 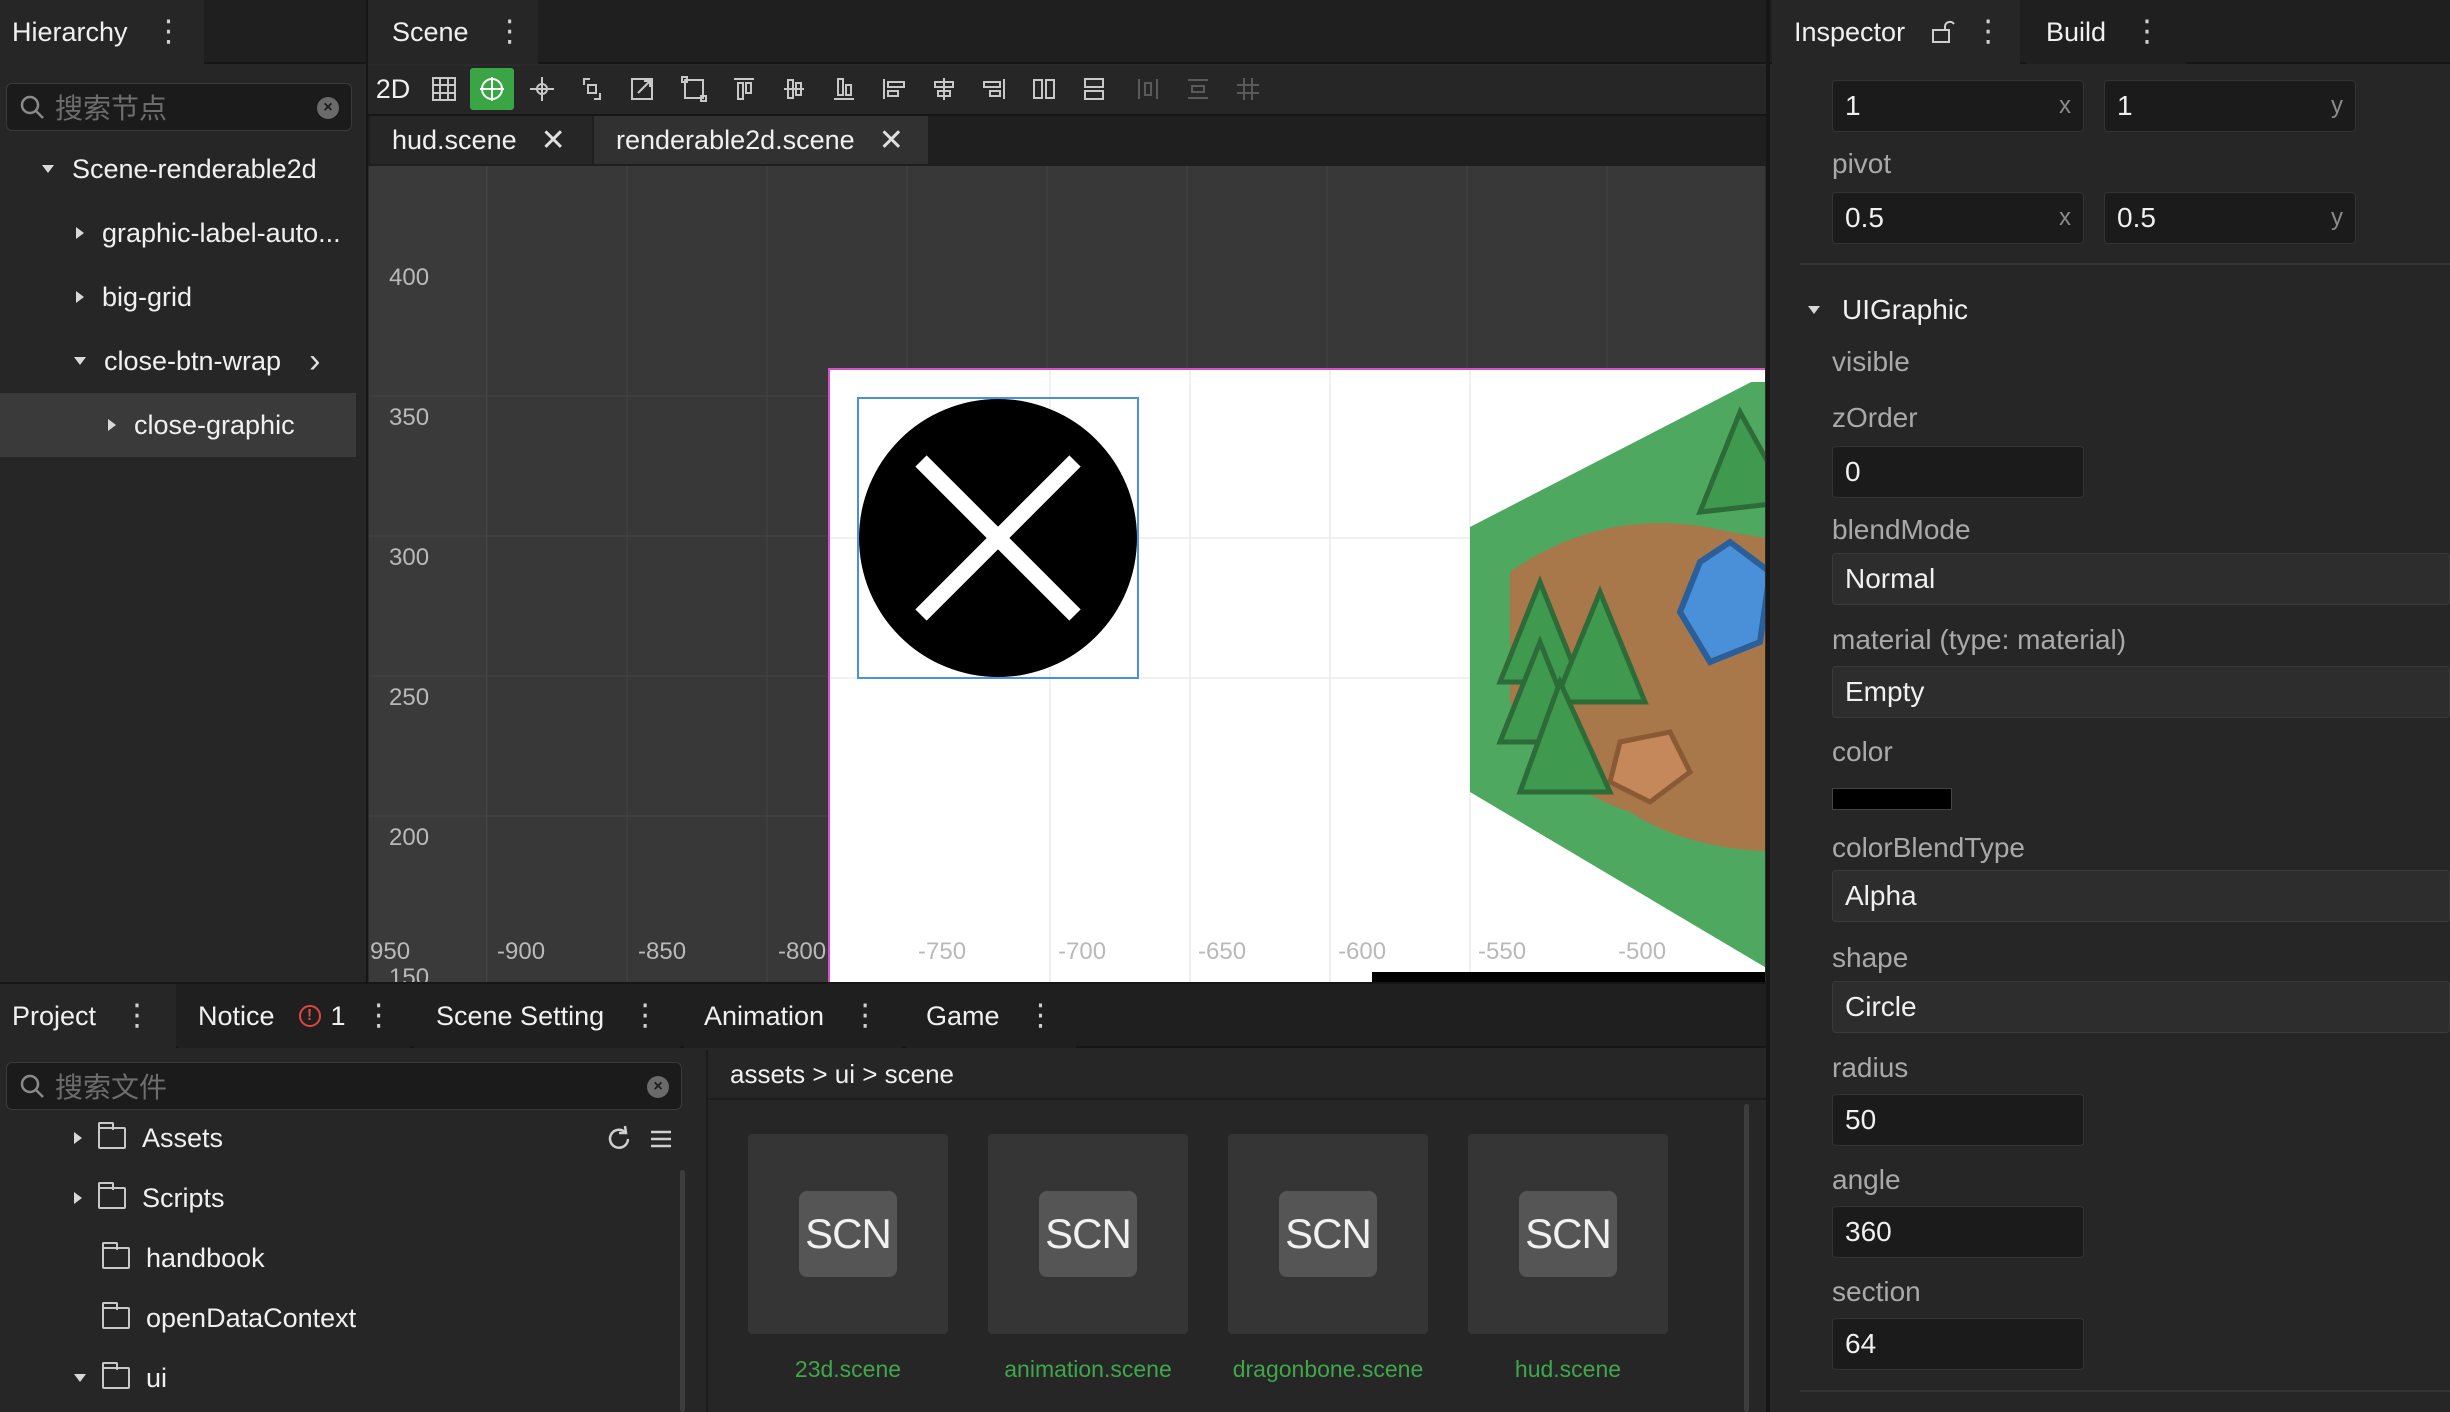 What do you see at coordinates (340, 1318) in the screenshot?
I see `folder-opendatacontext: openDataContext` at bounding box center [340, 1318].